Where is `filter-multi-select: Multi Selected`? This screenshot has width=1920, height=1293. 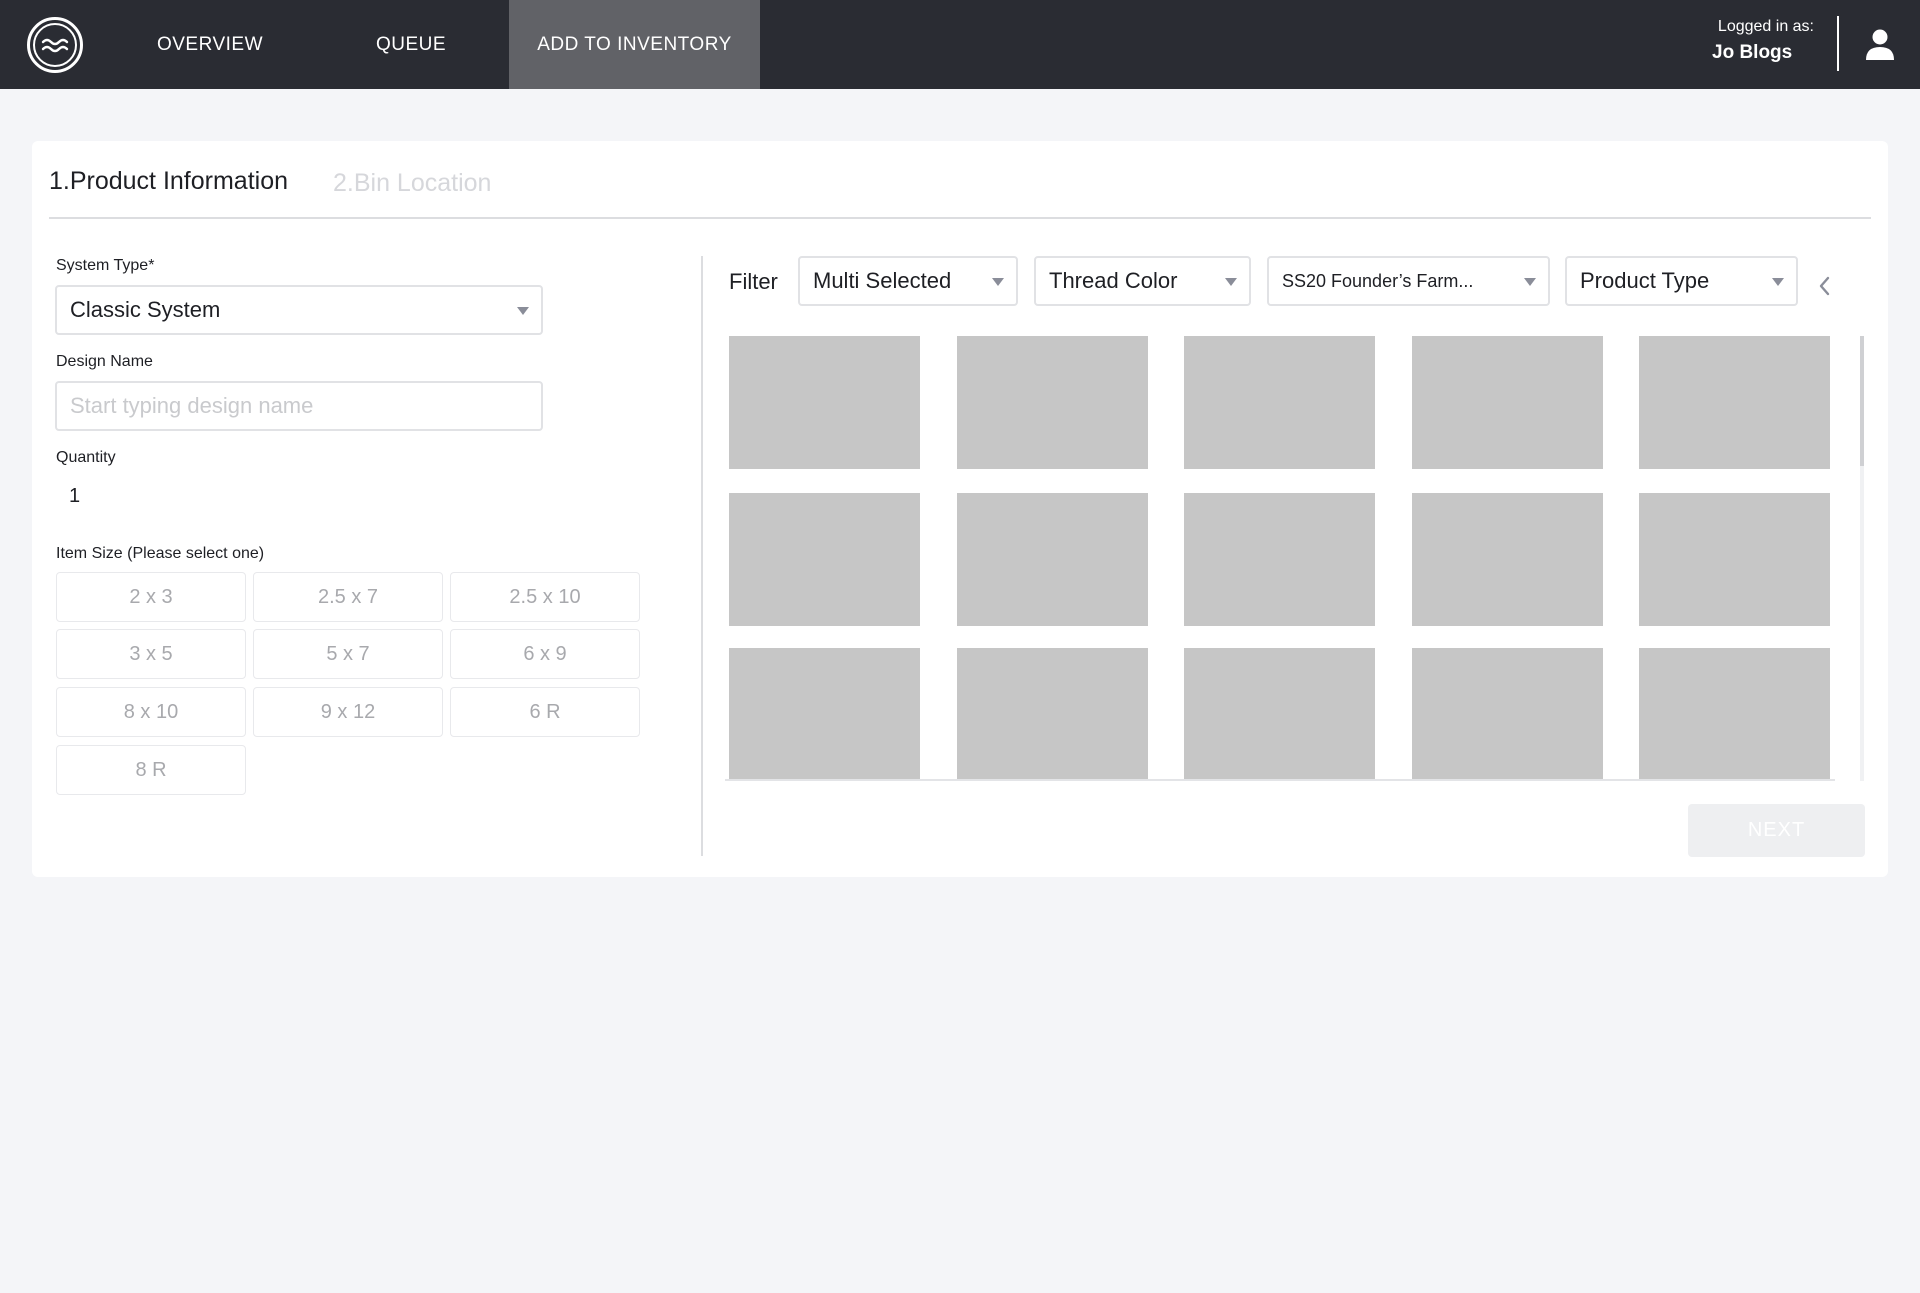 filter-multi-select: Multi Selected is located at coordinates (908, 281).